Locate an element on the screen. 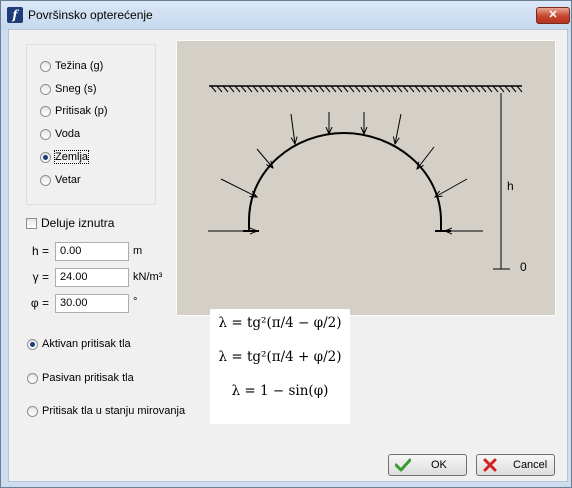 This screenshot has width=572, height=488. h-label: h = is located at coordinates (40, 251).